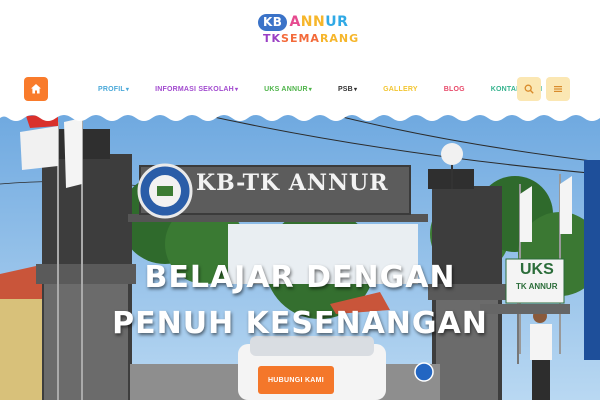 Image resolution: width=600 pixels, height=400 pixels. I want to click on search-icon, so click(529, 89).